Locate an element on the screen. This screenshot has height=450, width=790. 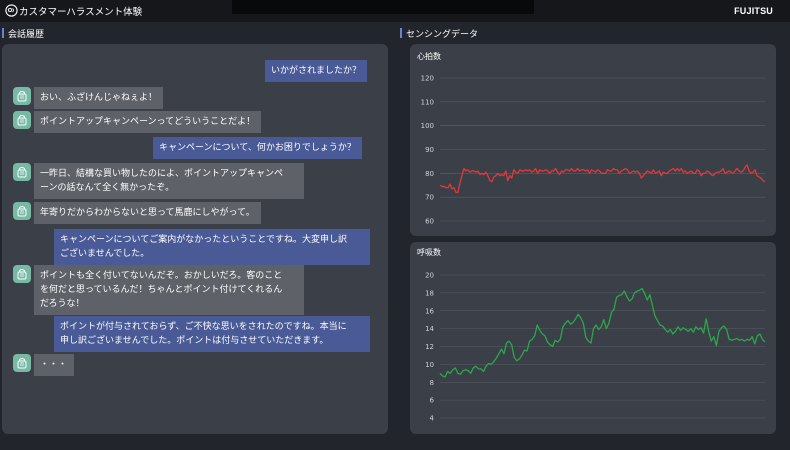
respiration-chart: 20 18 16 14 12 10 8 6 4 is located at coordinates (595, 347).